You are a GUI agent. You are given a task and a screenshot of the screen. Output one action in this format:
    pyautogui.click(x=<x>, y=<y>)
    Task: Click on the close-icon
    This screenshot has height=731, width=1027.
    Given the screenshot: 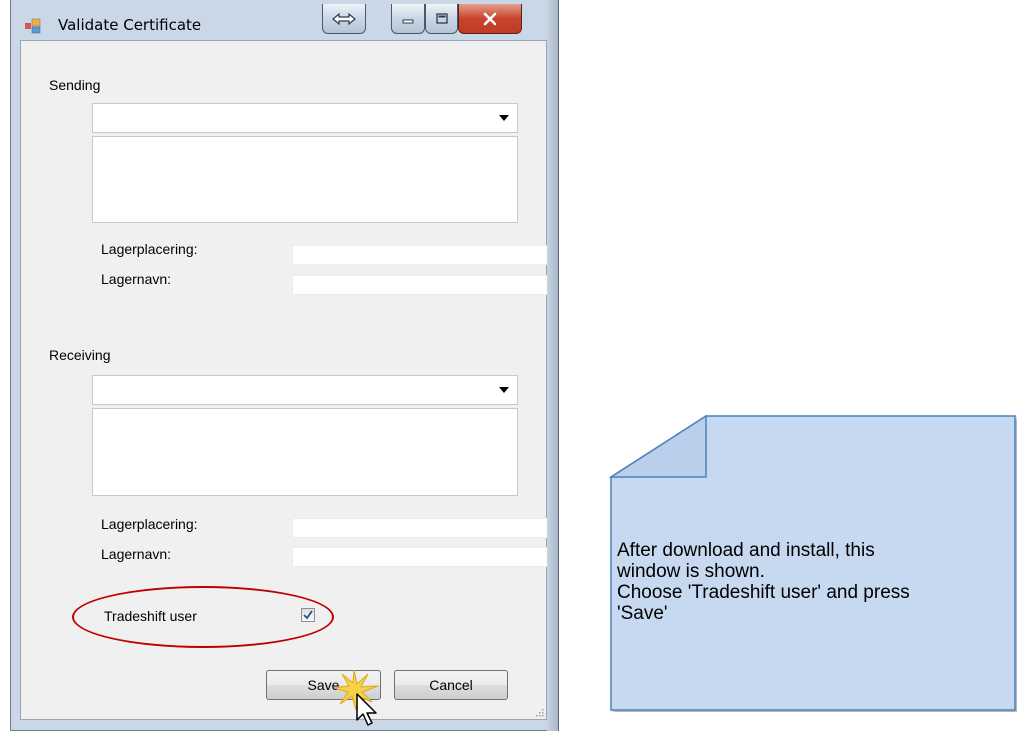 What is the action you would take?
    pyautogui.click(x=490, y=18)
    